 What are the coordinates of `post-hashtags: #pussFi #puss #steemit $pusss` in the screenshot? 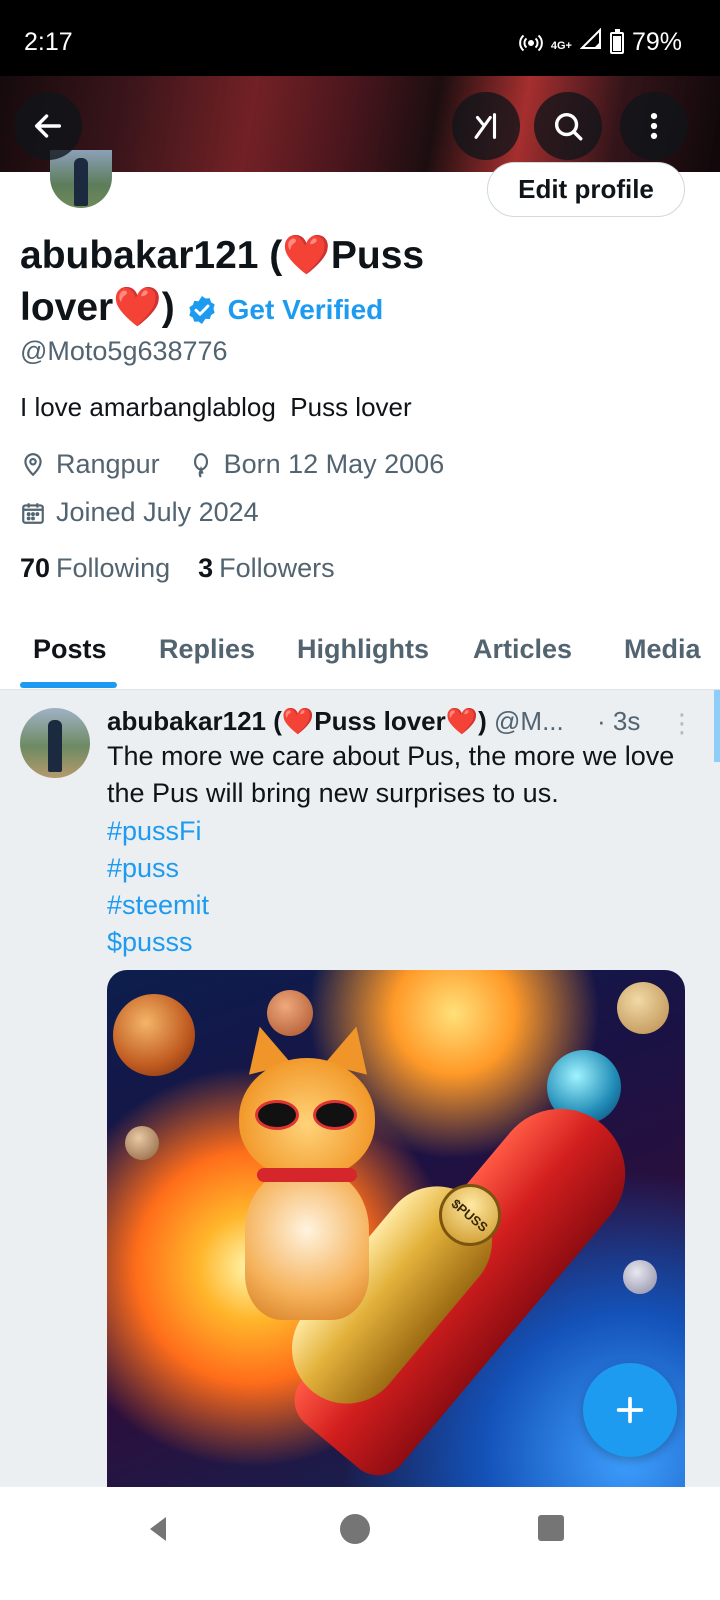 It's located at (158, 887).